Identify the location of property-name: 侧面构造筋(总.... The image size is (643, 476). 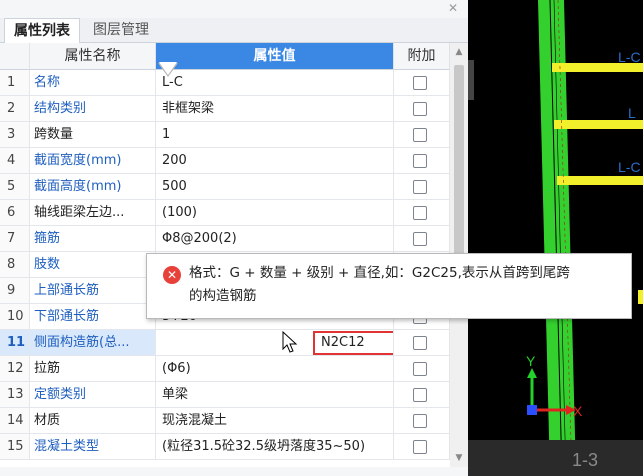
(93, 343).